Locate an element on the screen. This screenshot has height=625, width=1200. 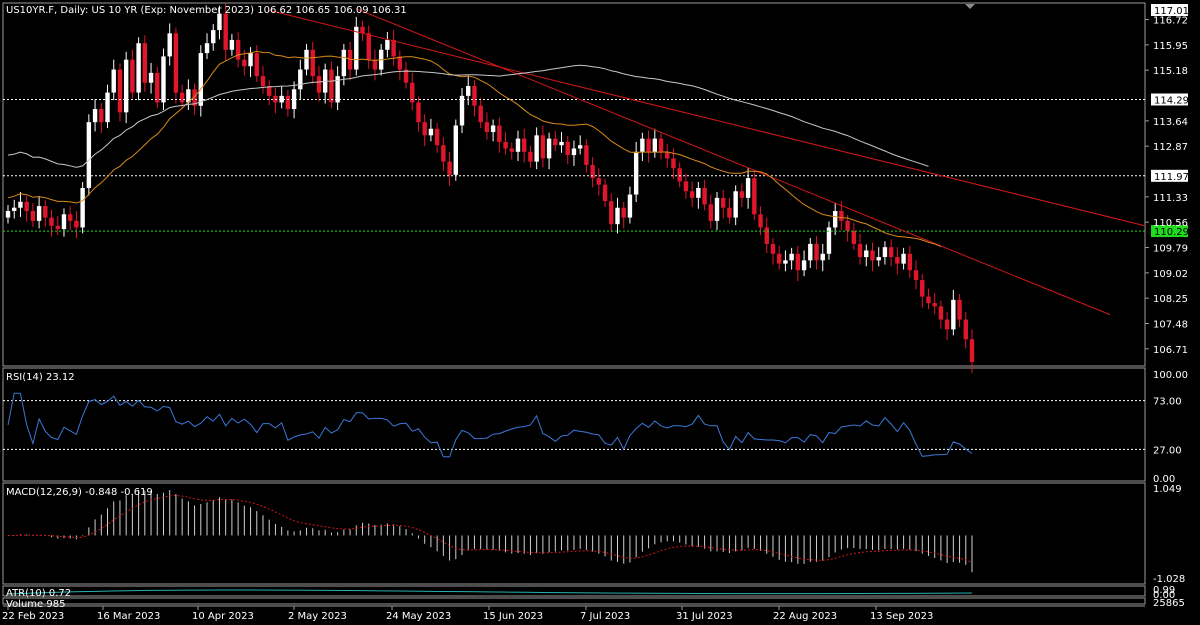
y-tick-label: 106.71 is located at coordinates (1170, 350).